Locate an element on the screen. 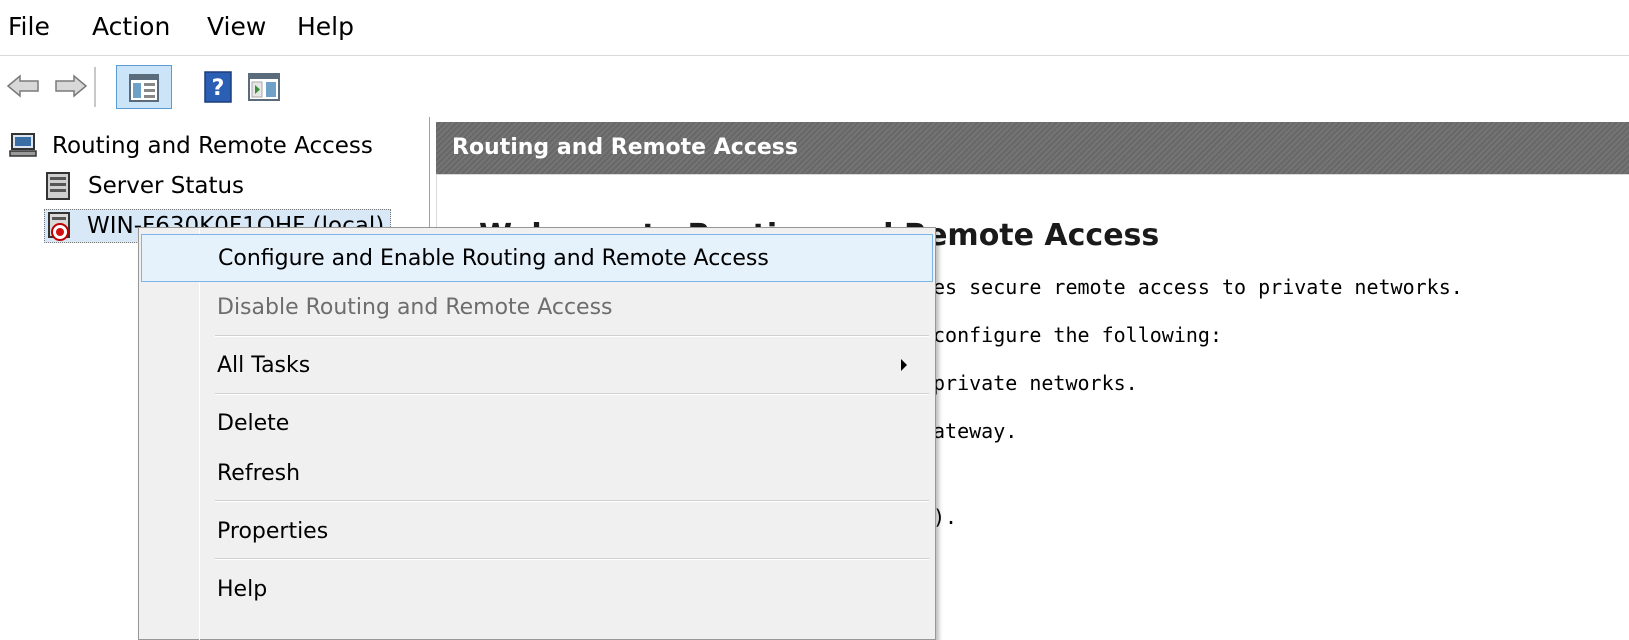 This screenshot has height=640, width=1629. tree-item-root-label: Routing and Remote Access is located at coordinates (212, 146).